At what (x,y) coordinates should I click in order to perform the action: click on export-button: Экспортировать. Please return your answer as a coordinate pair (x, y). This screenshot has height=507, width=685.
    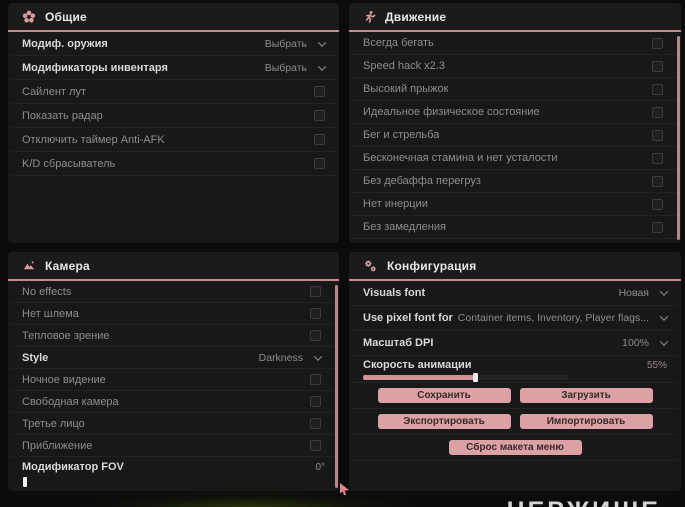
    Looking at the image, I should click on (444, 421).